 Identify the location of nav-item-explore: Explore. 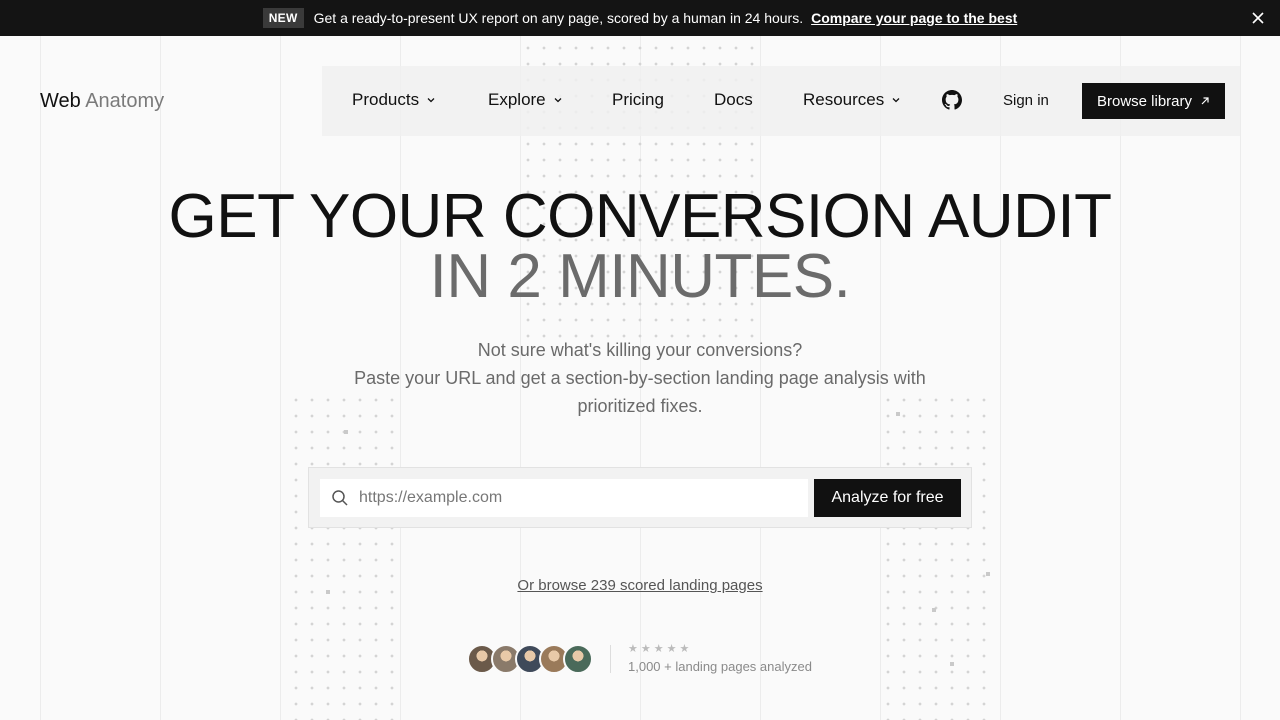
(525, 100).